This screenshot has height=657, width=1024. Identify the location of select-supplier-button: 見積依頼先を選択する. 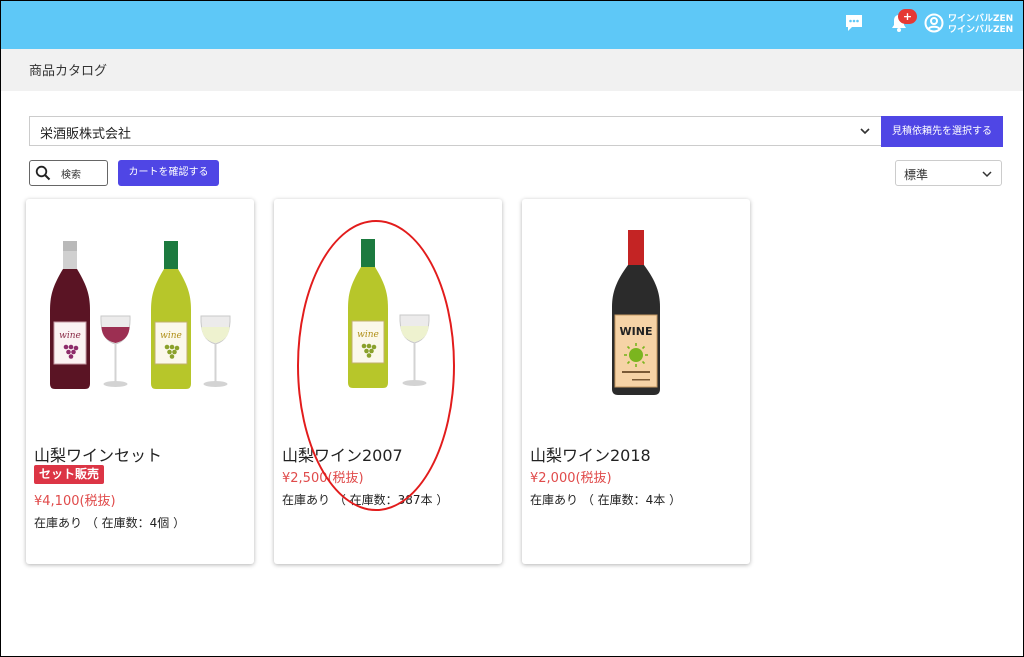
(942, 131).